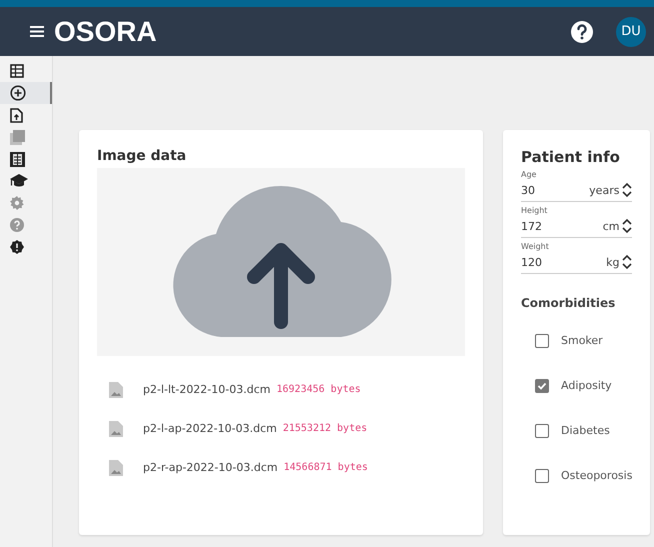  Describe the element at coordinates (596, 475) in the screenshot. I see `checkbox-label: Osteoporosis` at that location.